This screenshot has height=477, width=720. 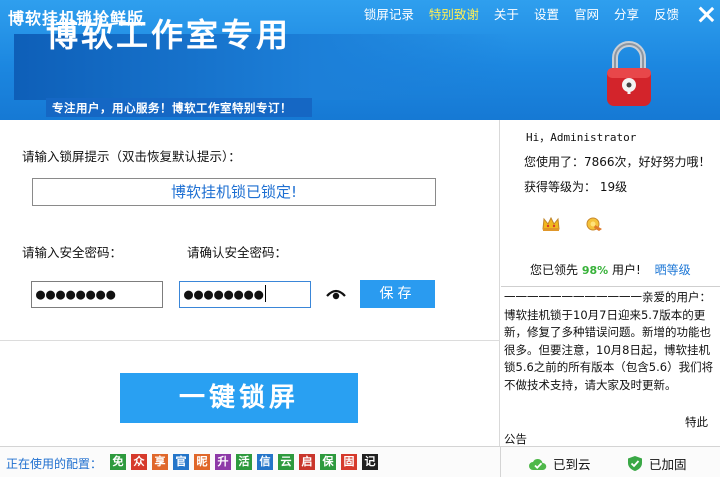 What do you see at coordinates (307, 462) in the screenshot?
I see `config-chip: 启` at bounding box center [307, 462].